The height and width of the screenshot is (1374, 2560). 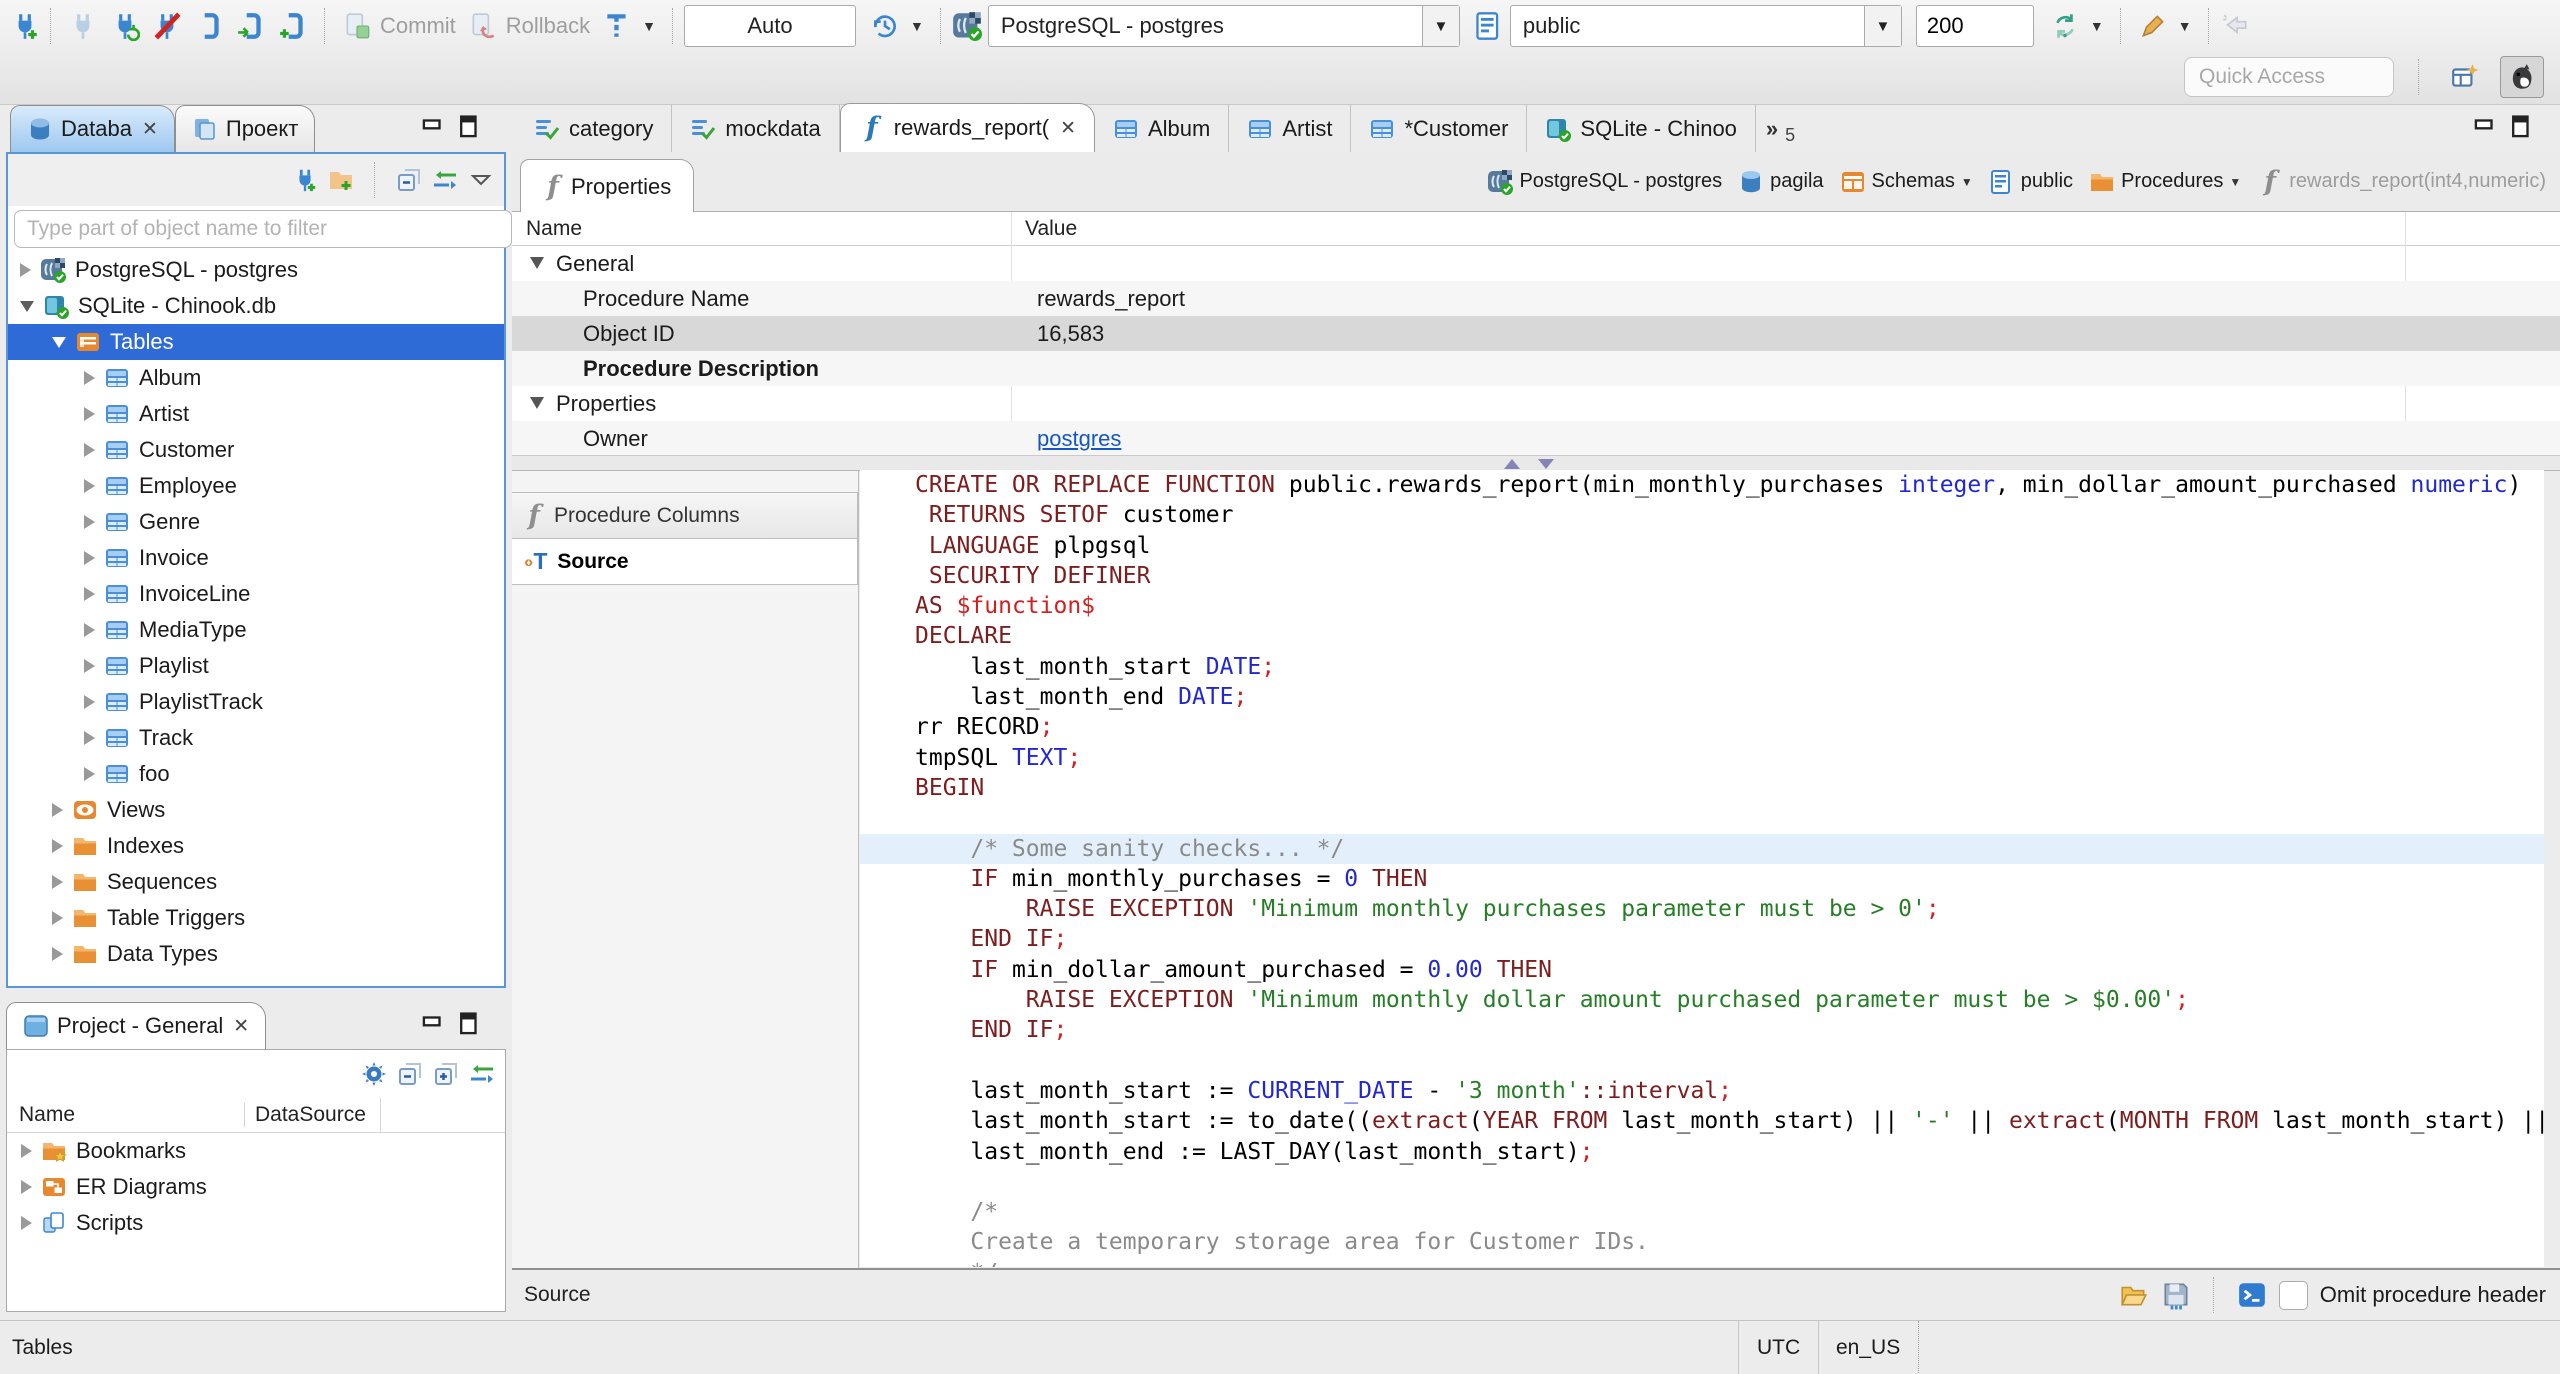 What do you see at coordinates (446, 1074) in the screenshot?
I see `expand-all-icon` at bounding box center [446, 1074].